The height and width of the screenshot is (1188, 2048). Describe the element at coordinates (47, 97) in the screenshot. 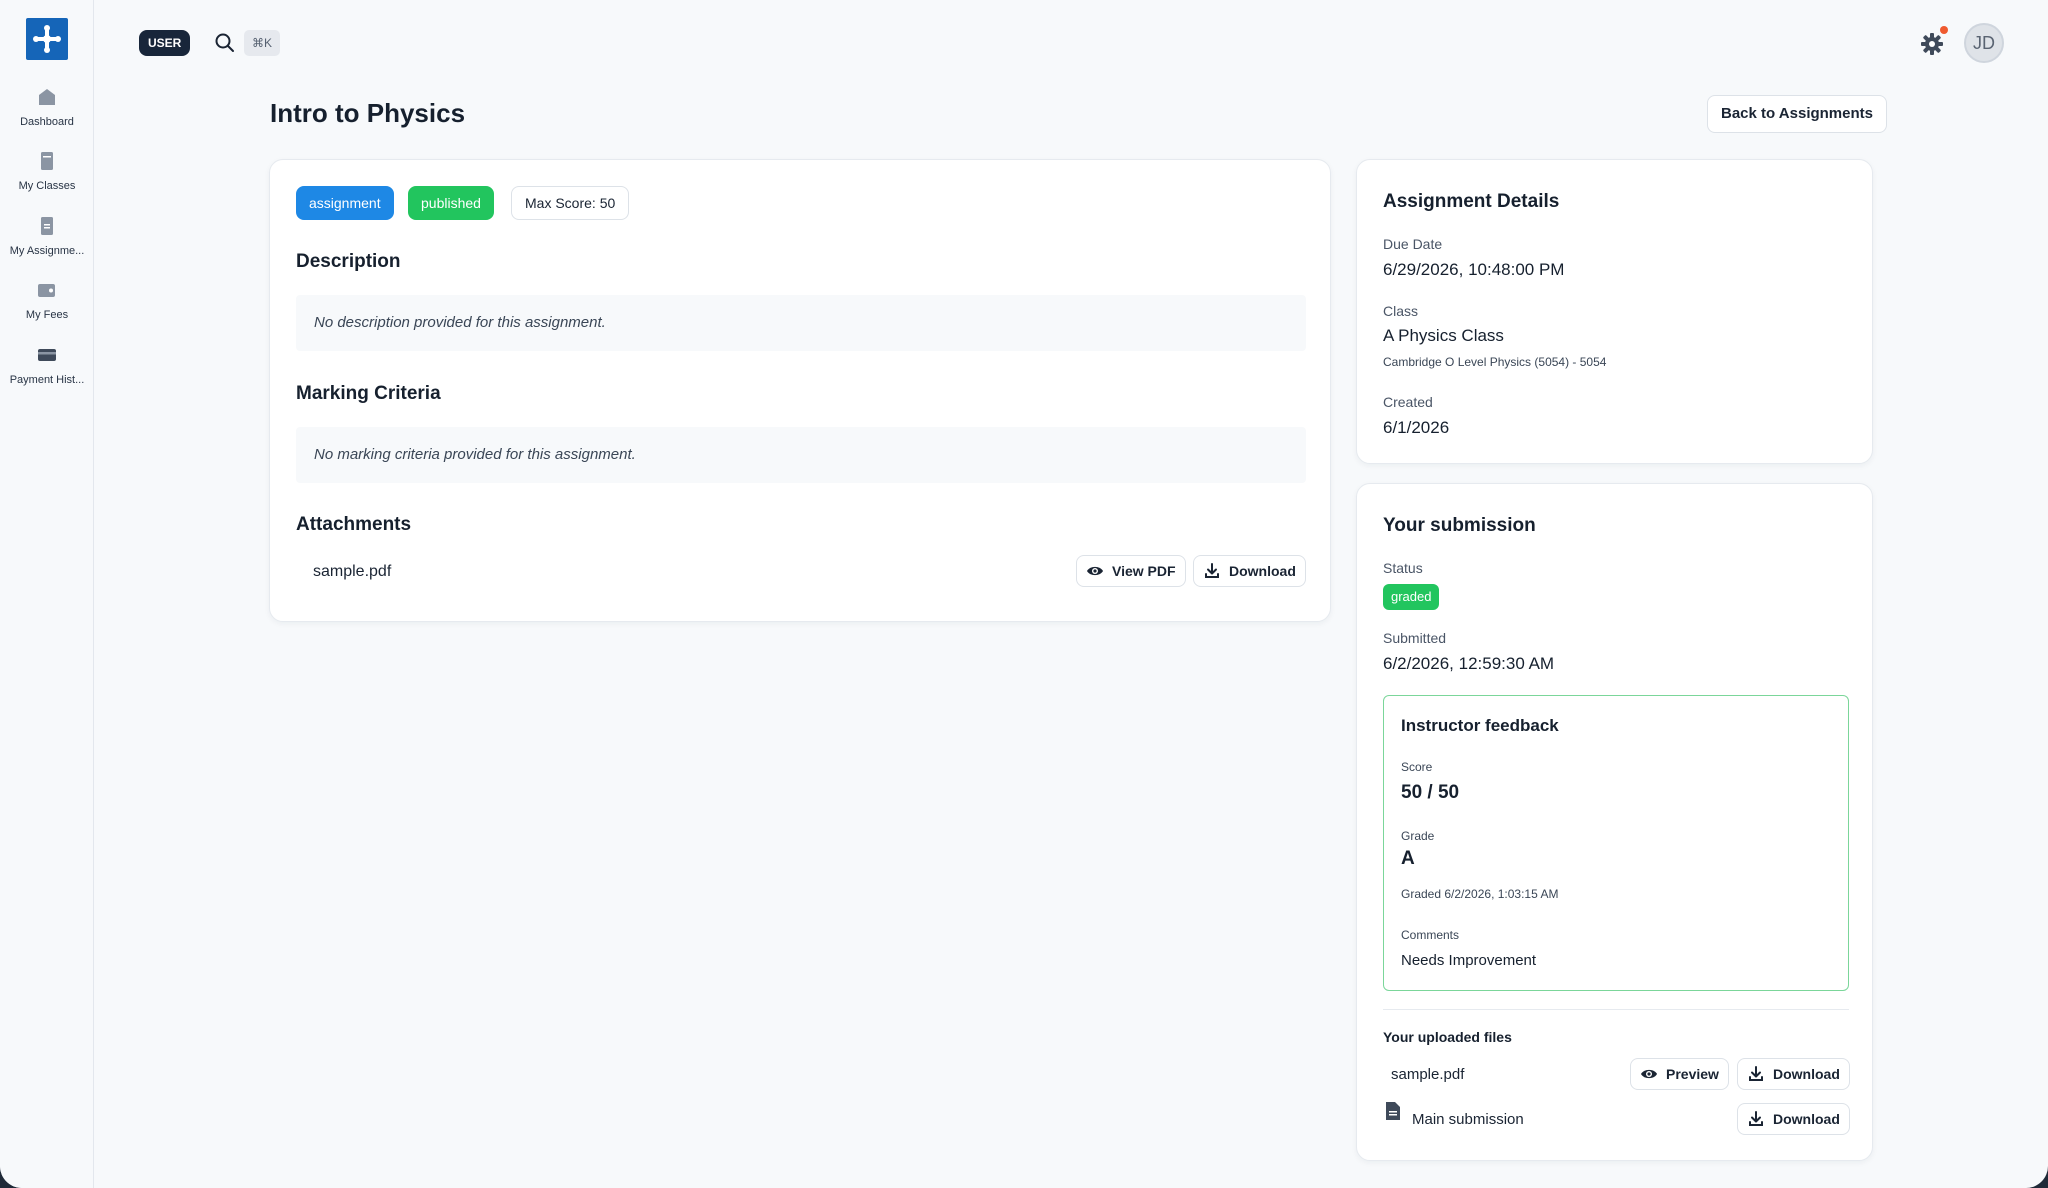

I see `home-icon` at that location.